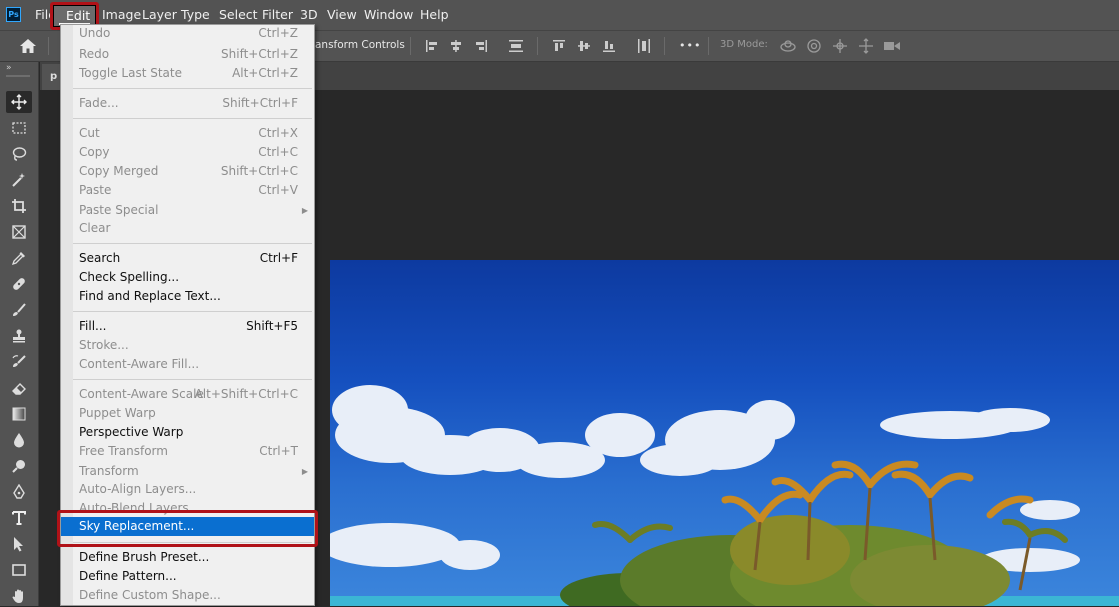  Describe the element at coordinates (28, 46) in the screenshot. I see `home-icon` at that location.